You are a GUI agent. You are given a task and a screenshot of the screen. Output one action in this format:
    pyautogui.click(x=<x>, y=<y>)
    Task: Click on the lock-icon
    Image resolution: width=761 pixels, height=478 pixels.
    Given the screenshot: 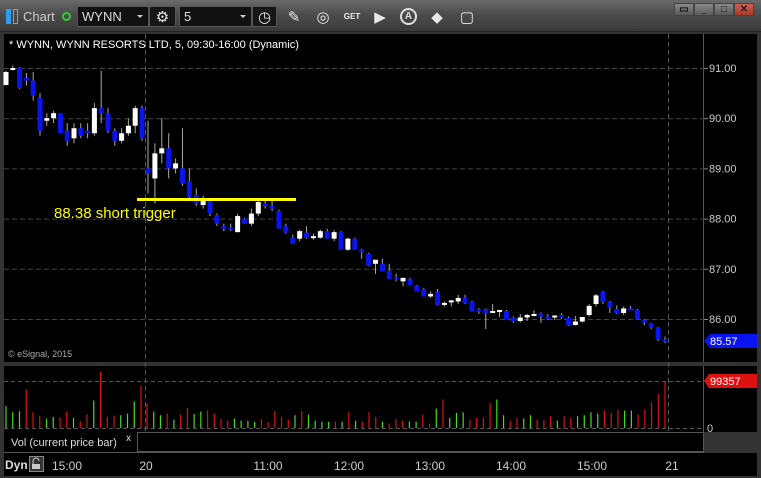 What is the action you would take?
    pyautogui.click(x=36, y=464)
    